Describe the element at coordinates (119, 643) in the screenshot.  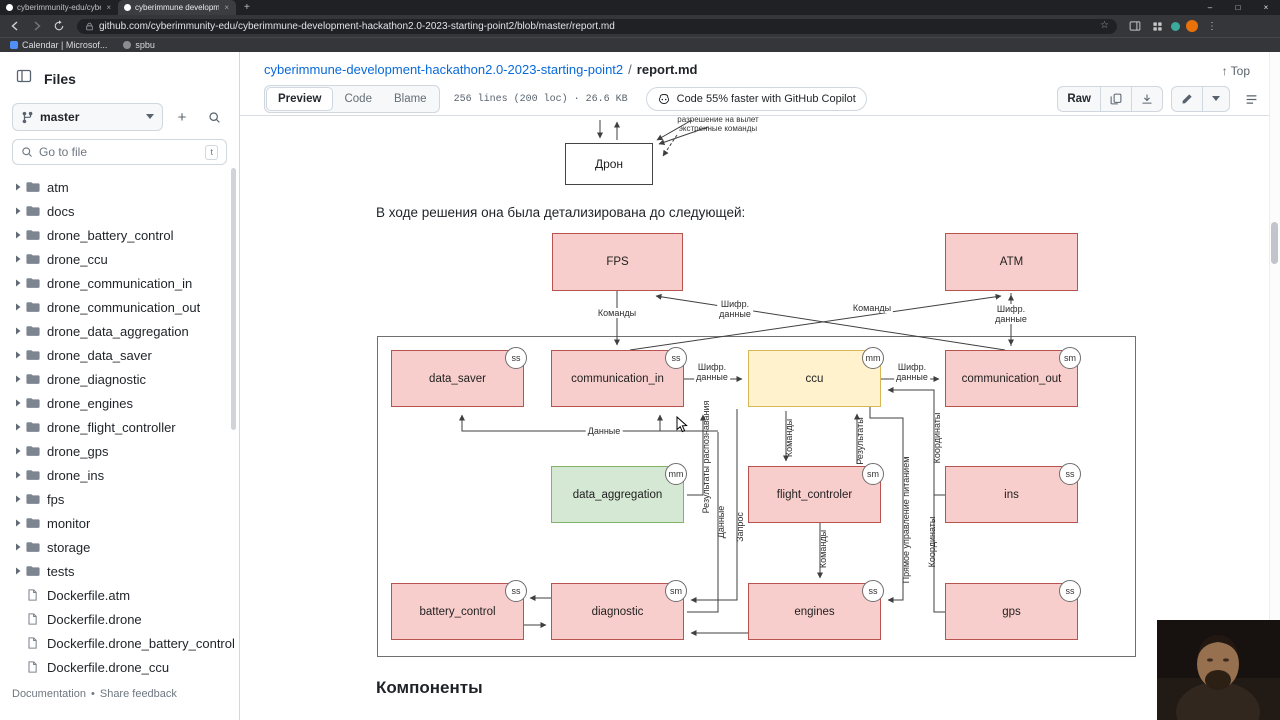
I see `tree-file-Dockerfile.drone_battery_control: Dockerfile.drone_battery_control` at that location.